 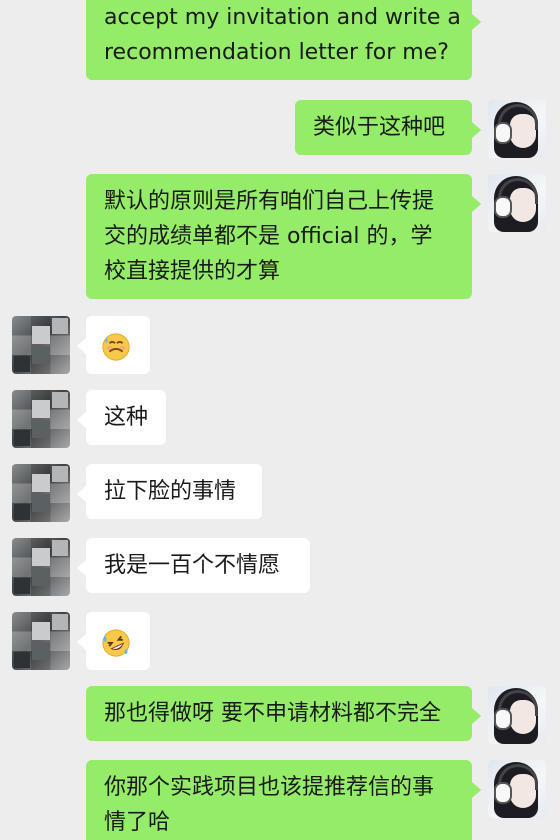 I want to click on message-text-line: 类似于这种吧, so click(x=379, y=127).